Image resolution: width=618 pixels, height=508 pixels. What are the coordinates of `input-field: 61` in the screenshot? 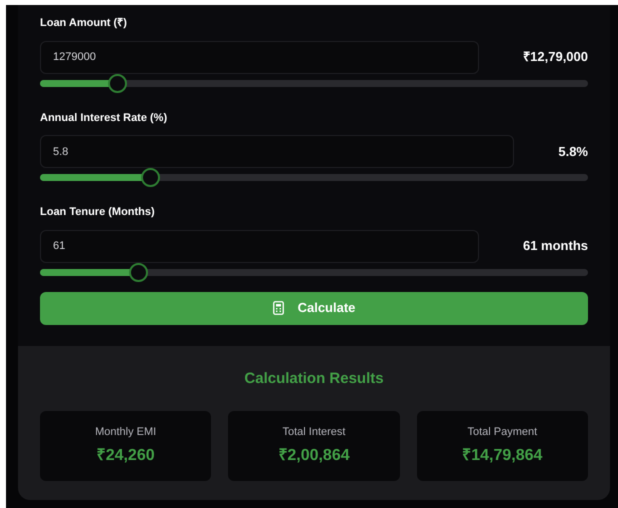 It's located at (259, 246).